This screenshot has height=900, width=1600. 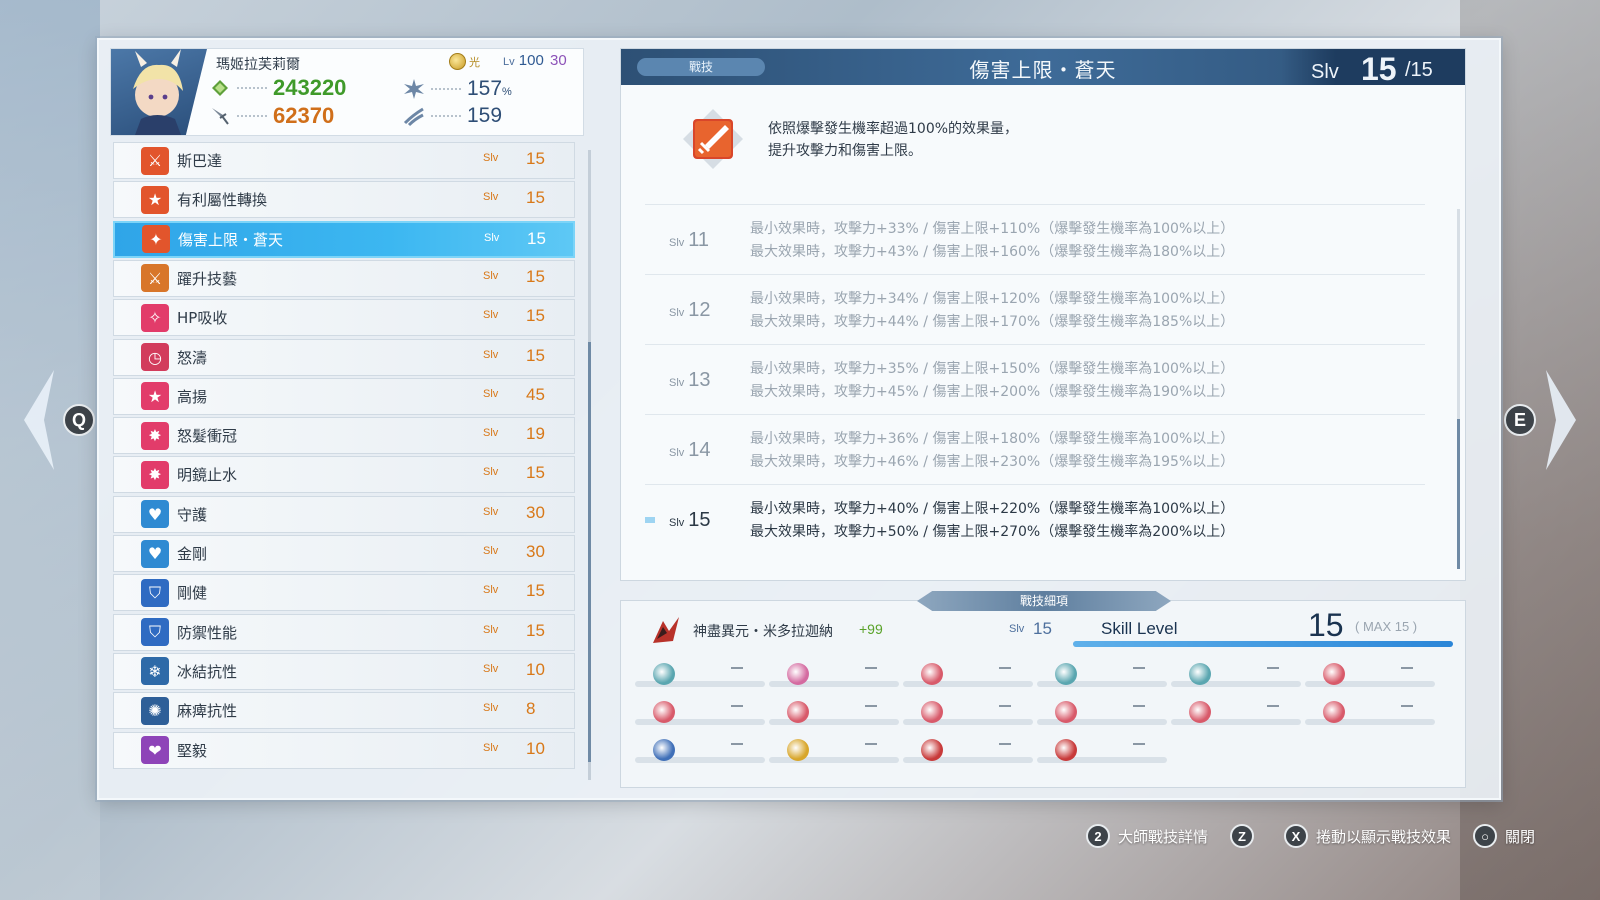 What do you see at coordinates (1419, 70) in the screenshot?
I see `slv-max: /15` at bounding box center [1419, 70].